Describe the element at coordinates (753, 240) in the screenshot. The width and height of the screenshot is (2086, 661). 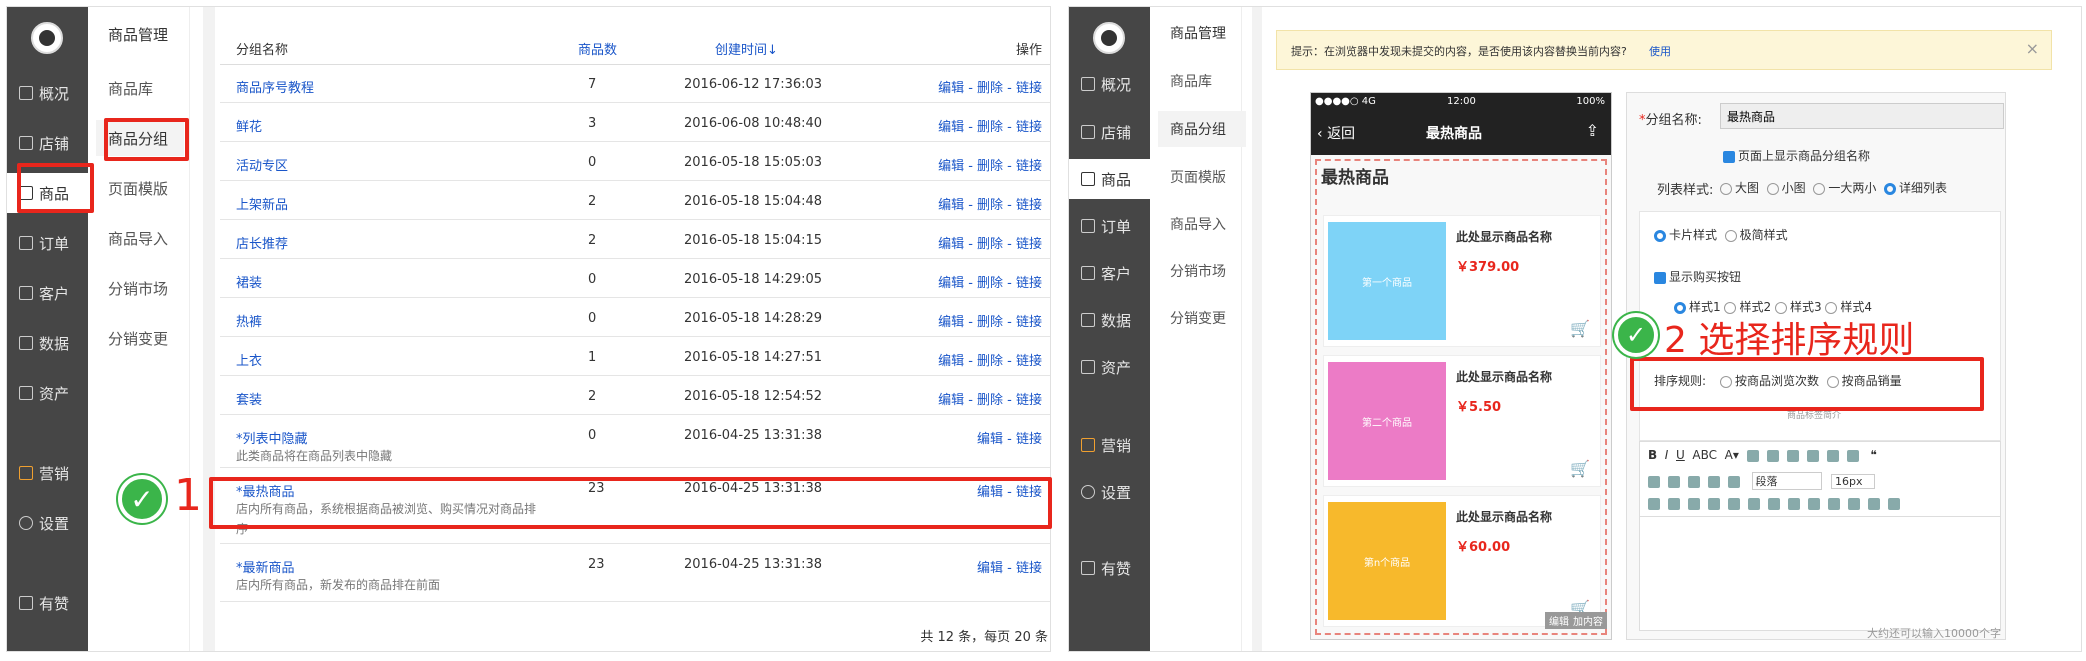
I see `group-created: 2016-05-18 15:04:15` at that location.